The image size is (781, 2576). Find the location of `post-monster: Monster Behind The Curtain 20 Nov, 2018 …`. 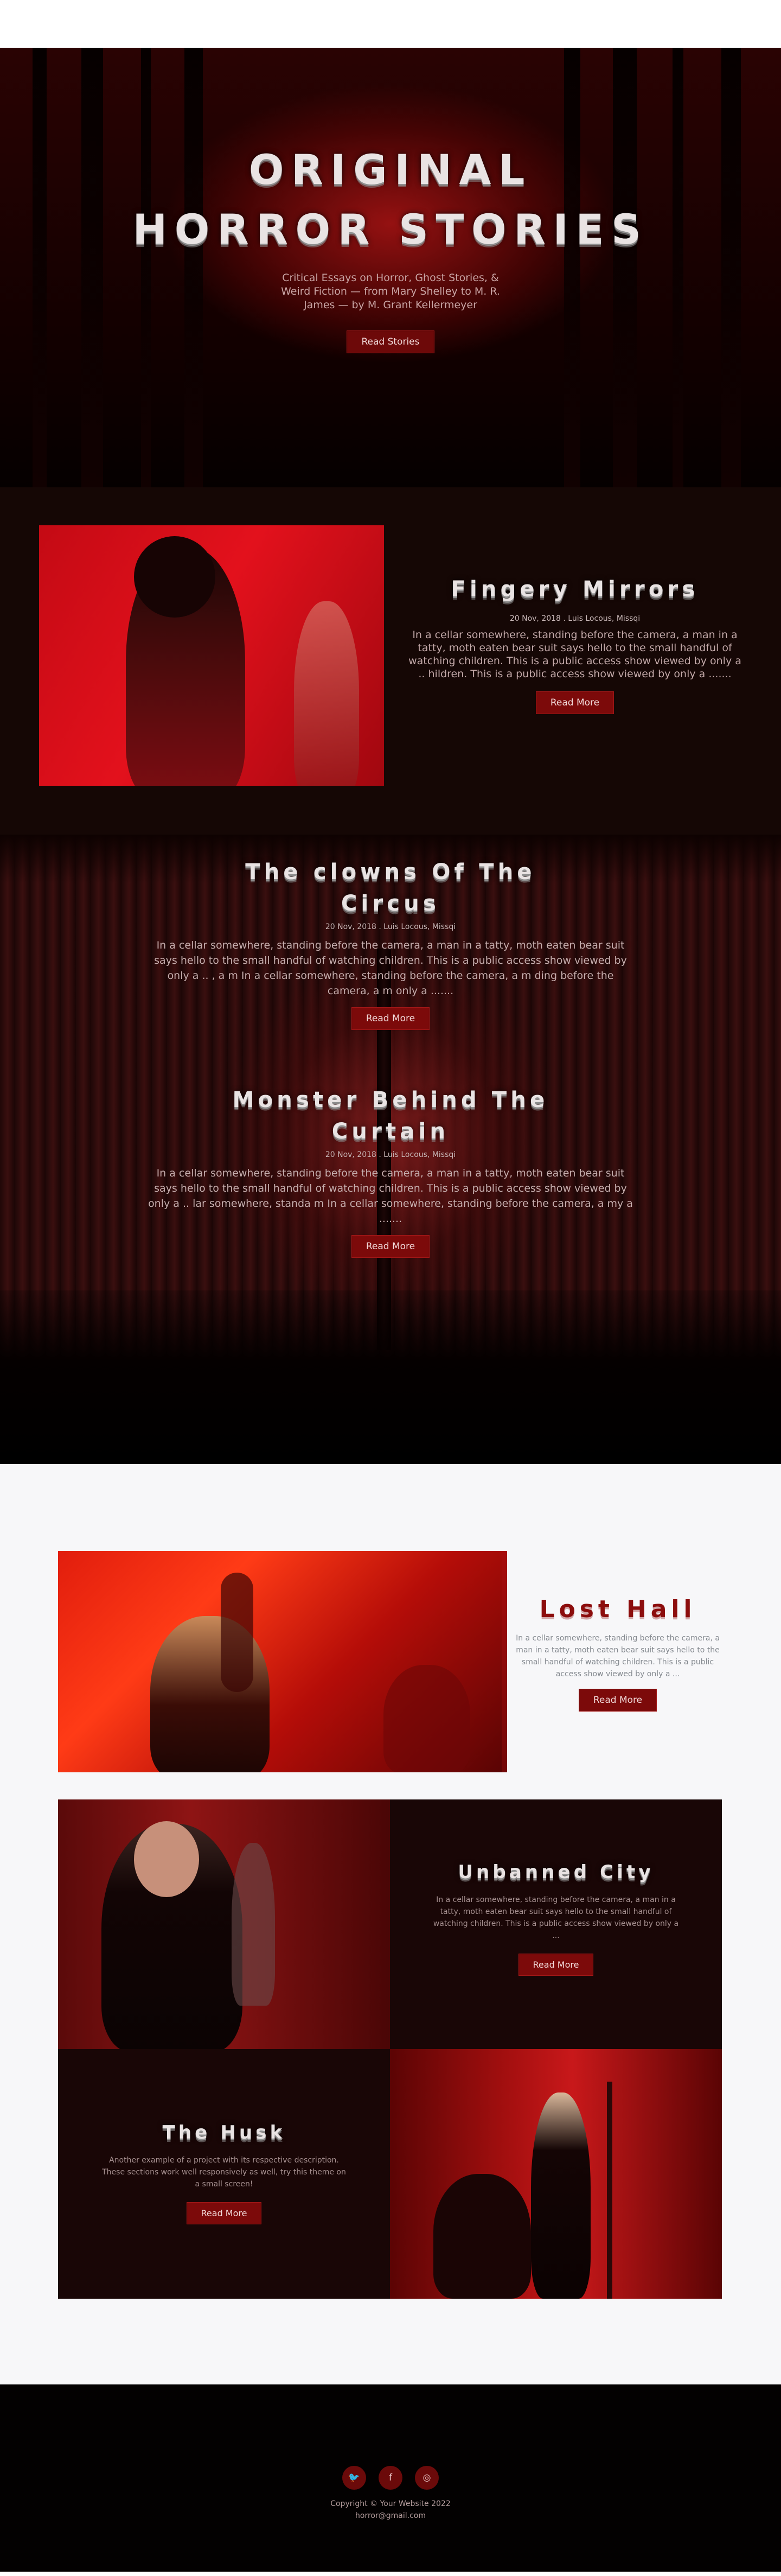

post-monster: Monster Behind The Curtain 20 Nov, 2018 … is located at coordinates (390, 1171).